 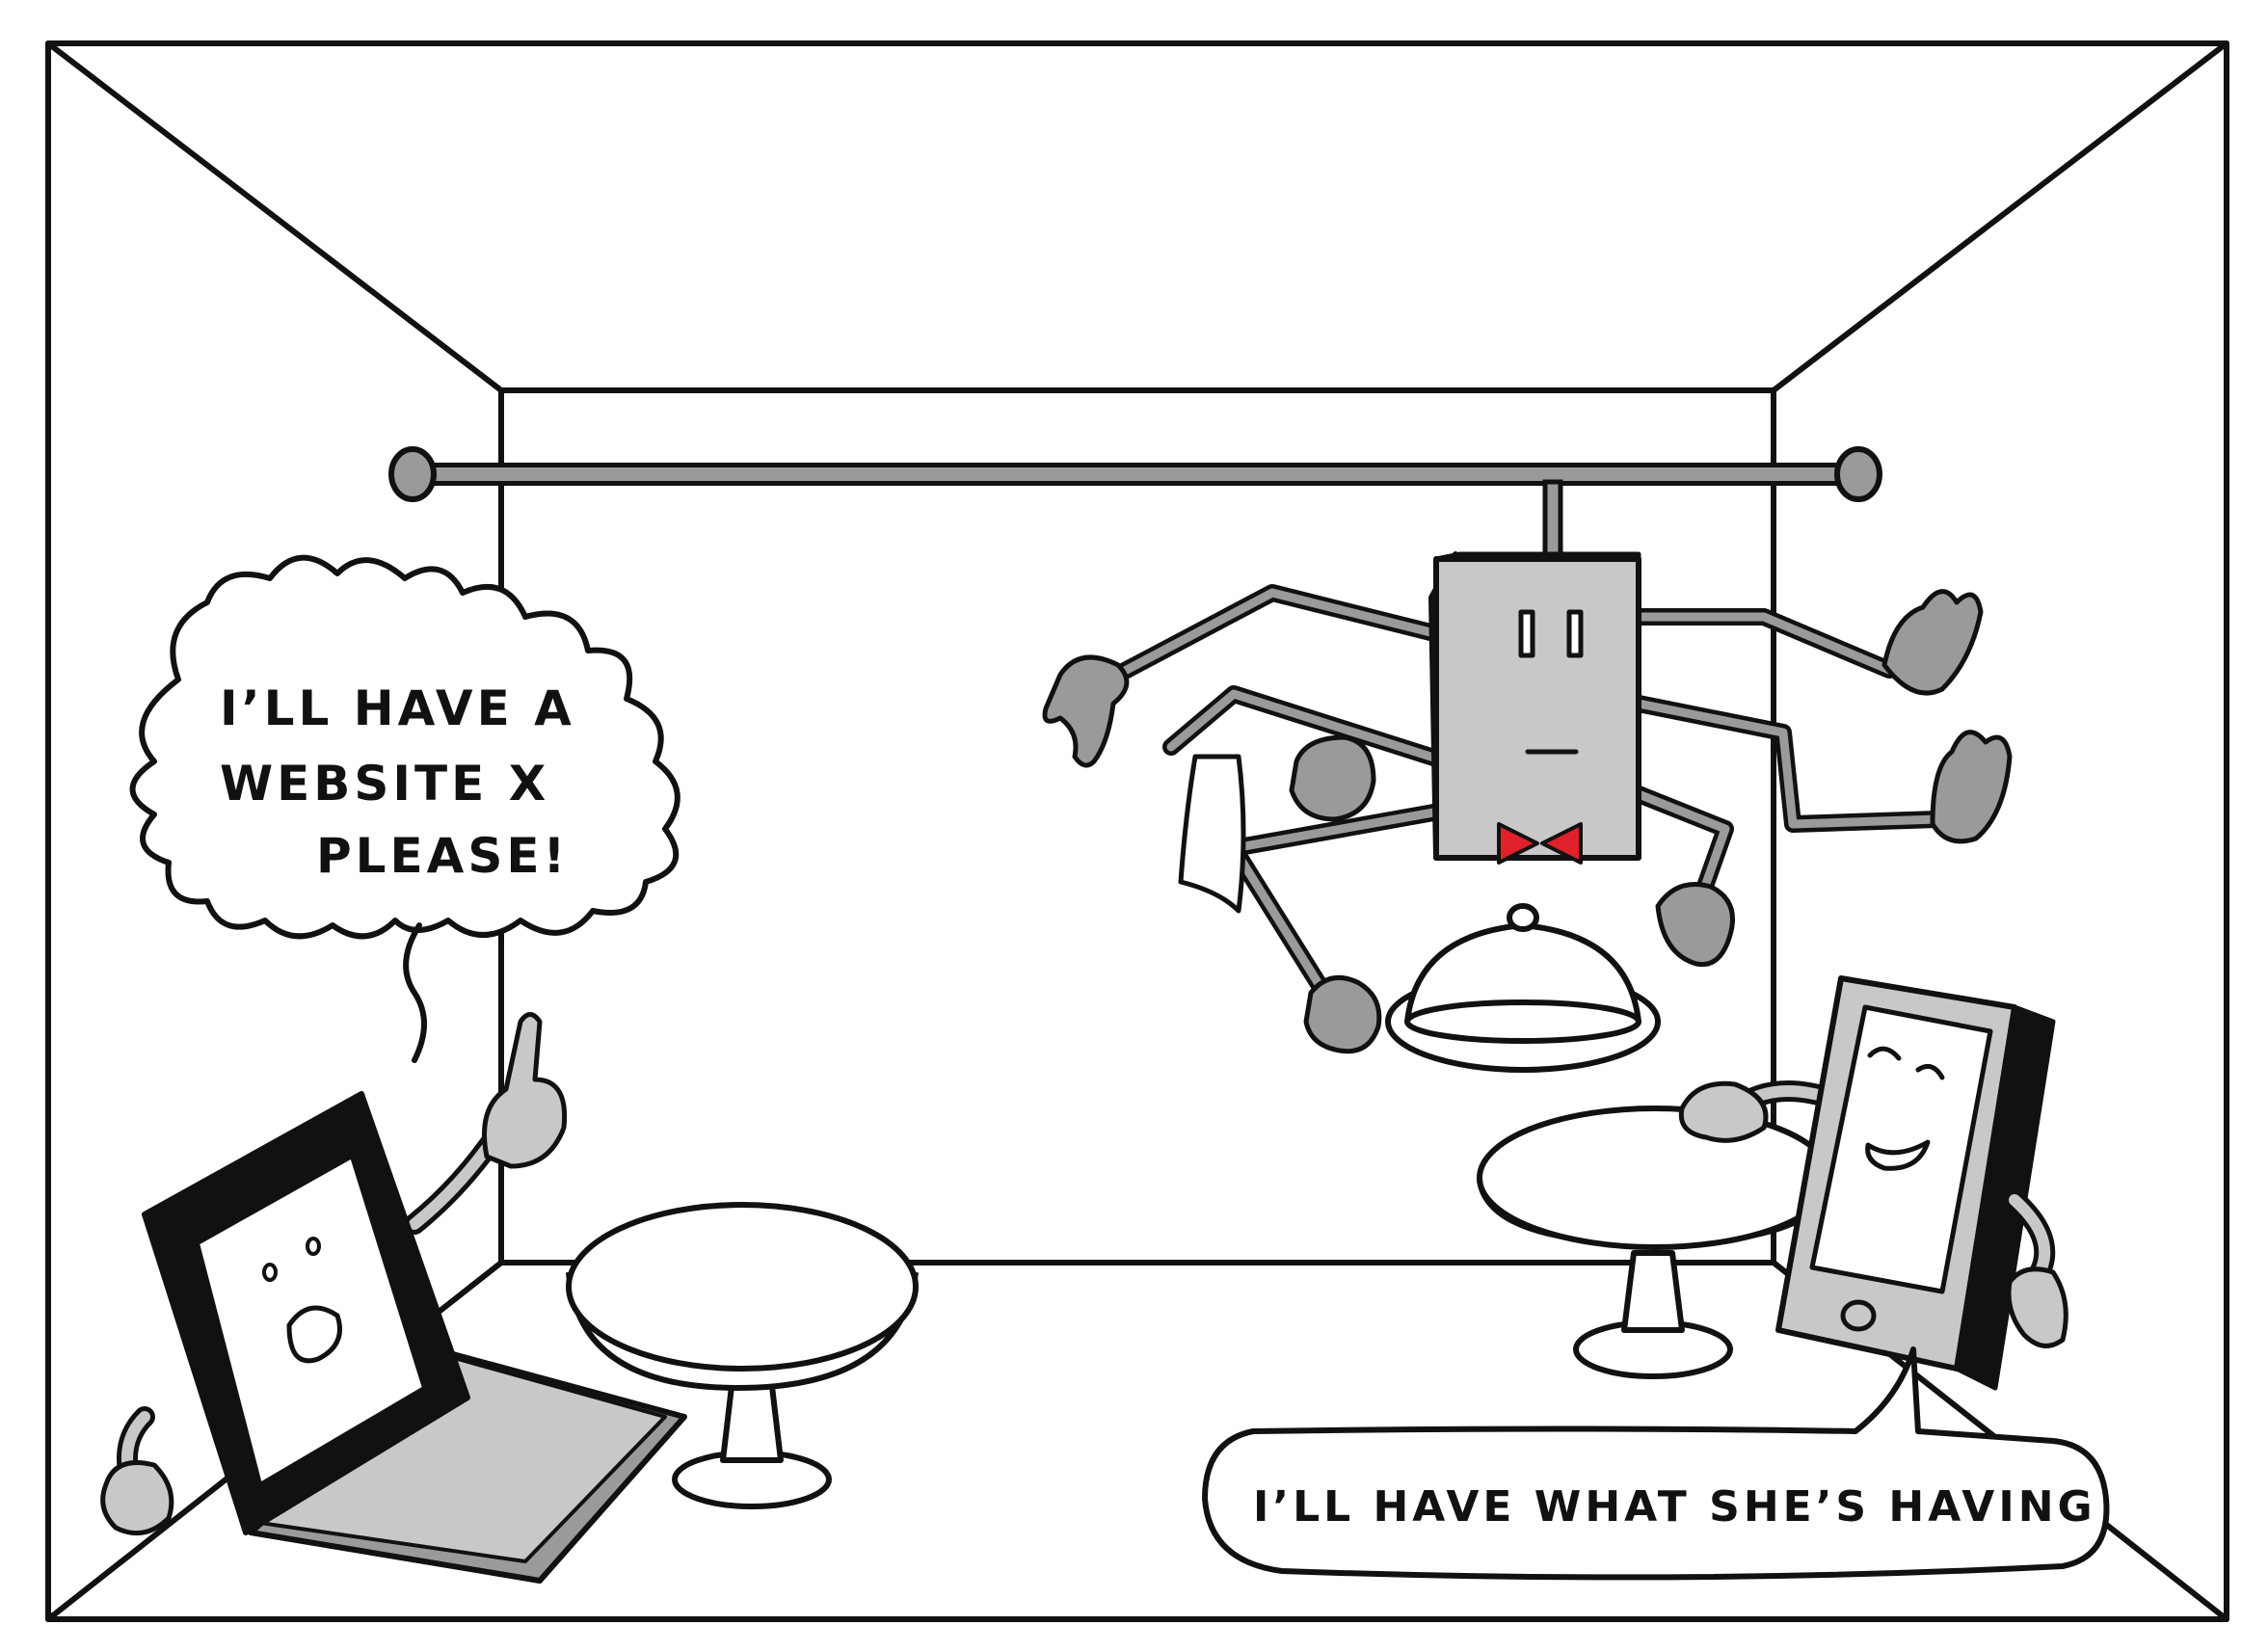 I want to click on ceiling-rail, so click(x=1135, y=504).